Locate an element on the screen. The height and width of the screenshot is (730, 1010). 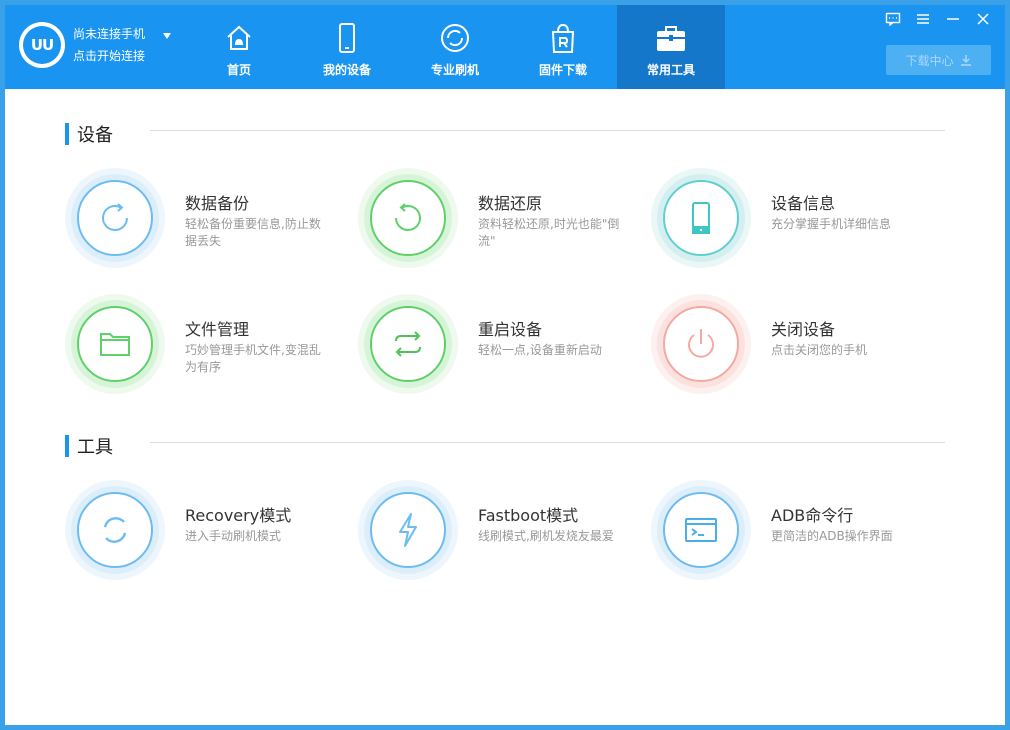
tool-shutdown-device: 关闭设备 点击关闭您的手机 is located at coordinates (791, 344).